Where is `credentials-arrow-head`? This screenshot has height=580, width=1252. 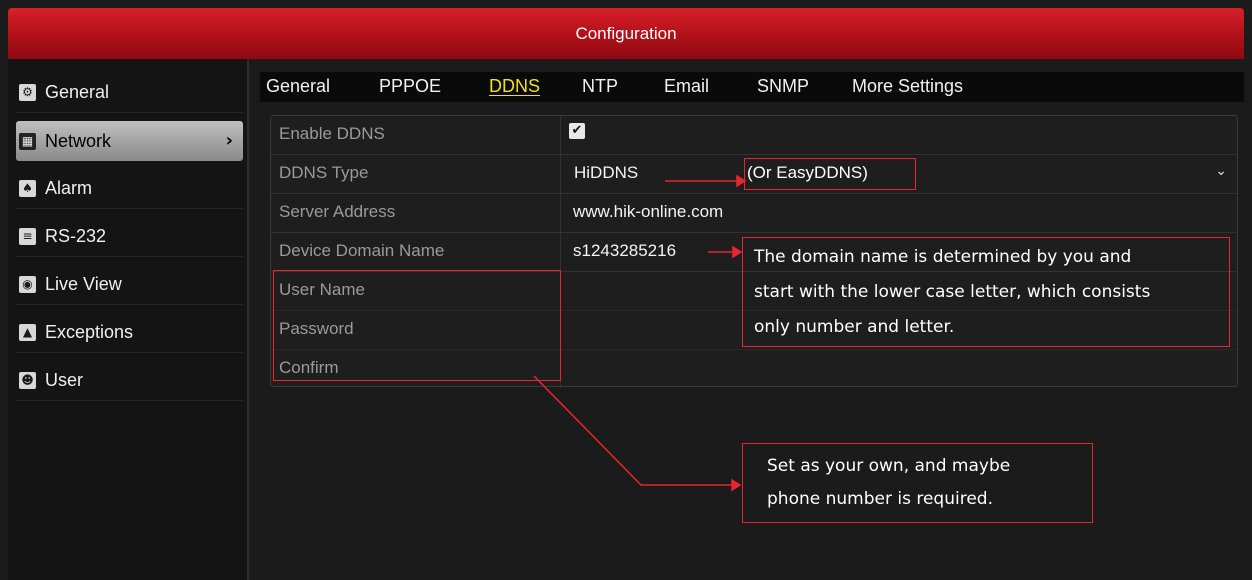
credentials-arrow-head is located at coordinates (736, 485).